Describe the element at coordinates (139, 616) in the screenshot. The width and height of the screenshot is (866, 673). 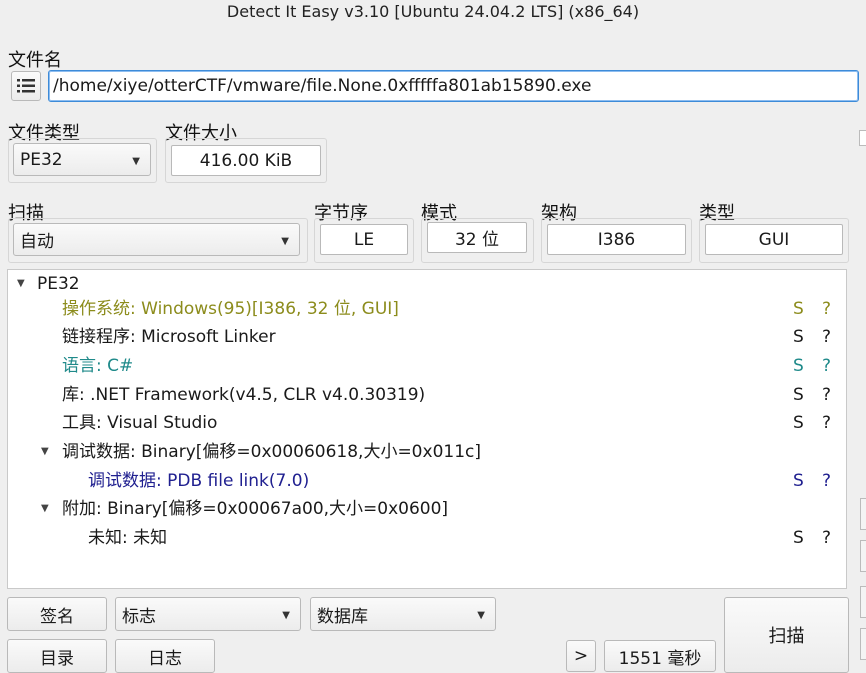
I see `flags-value: 标志` at that location.